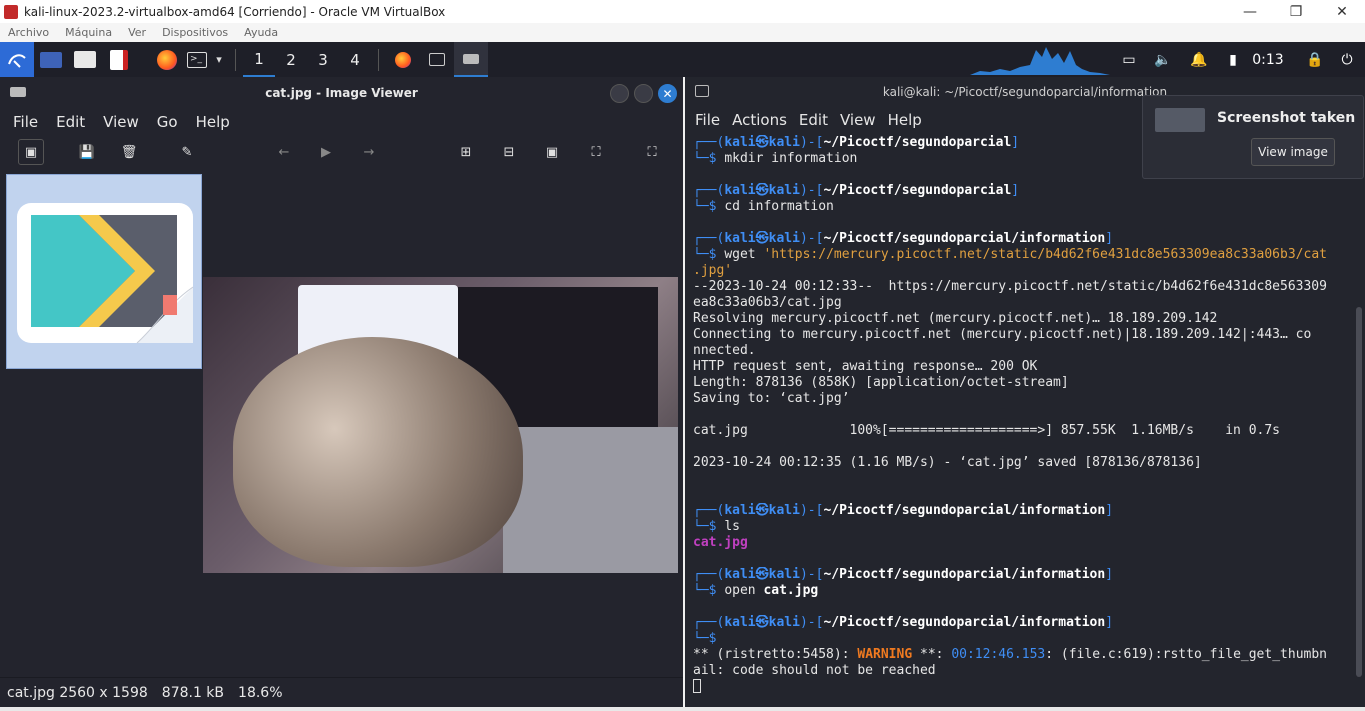 The image size is (1365, 711). What do you see at coordinates (509, 152) in the screenshot?
I see `zoom-out-icon: ⊟` at bounding box center [509, 152].